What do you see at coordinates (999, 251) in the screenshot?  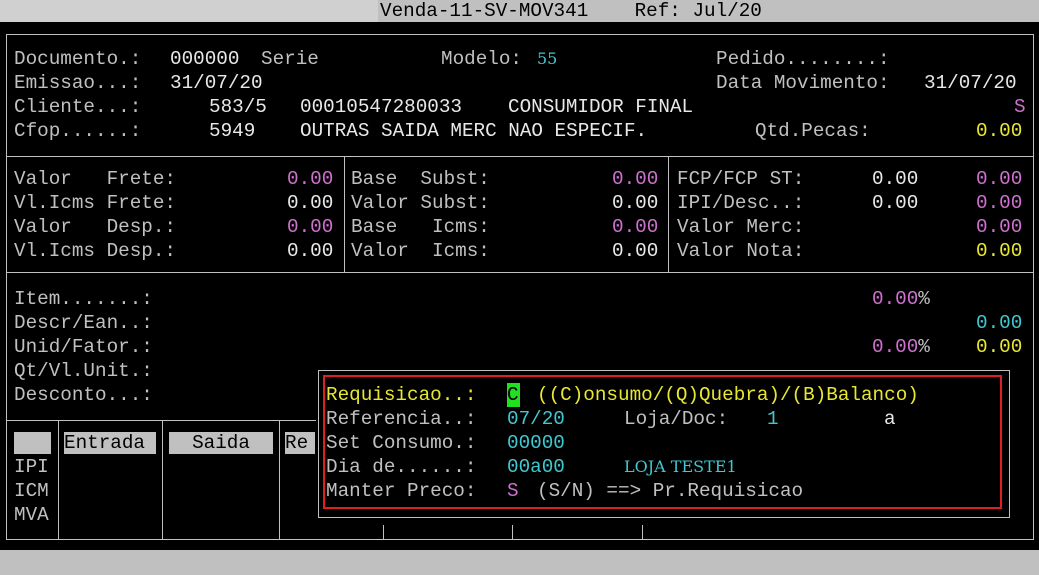 I see `valor-nota-value: 0.00` at bounding box center [999, 251].